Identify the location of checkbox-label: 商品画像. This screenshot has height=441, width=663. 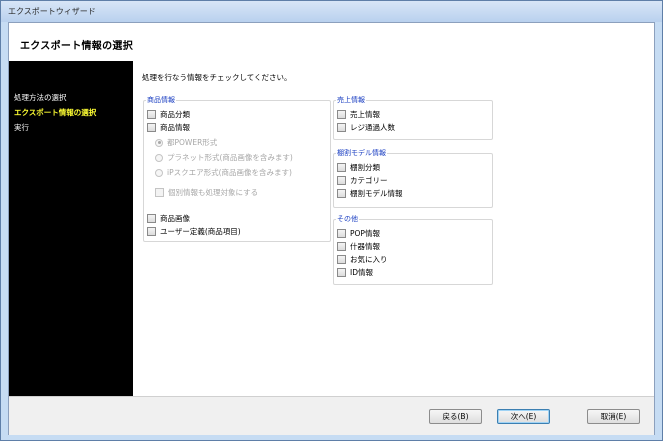
(175, 218).